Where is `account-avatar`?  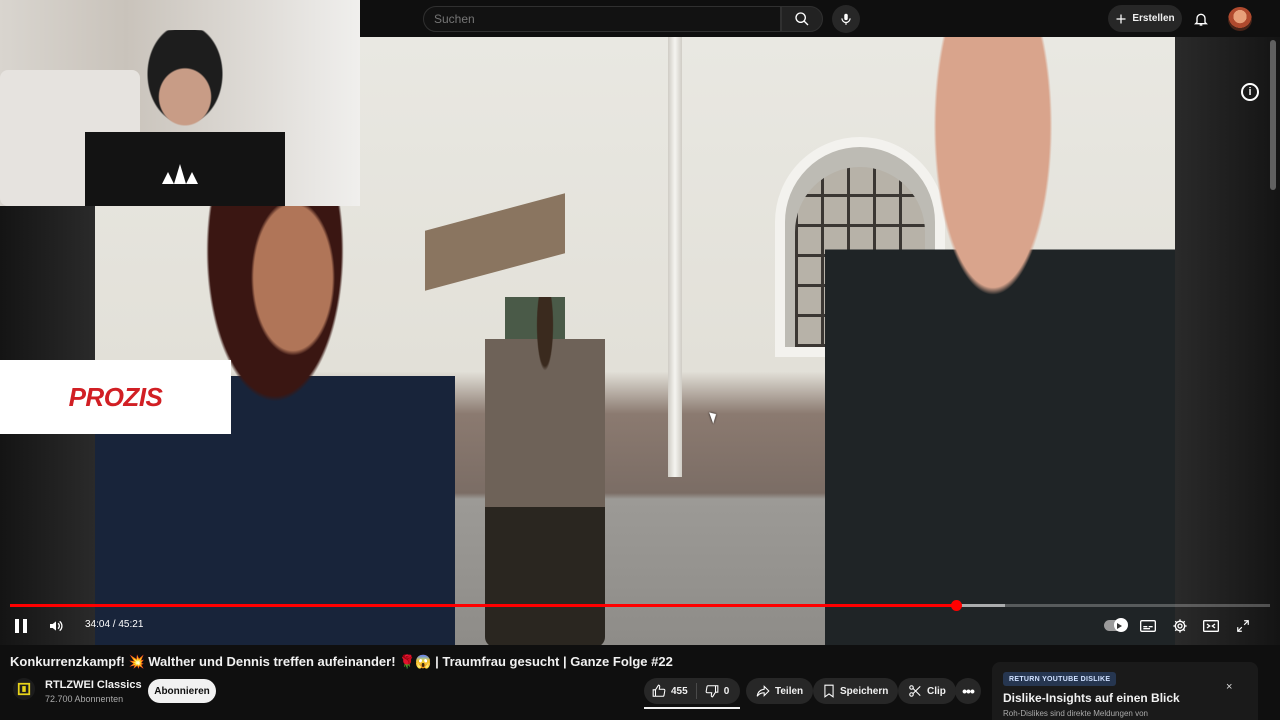 account-avatar is located at coordinates (1240, 19).